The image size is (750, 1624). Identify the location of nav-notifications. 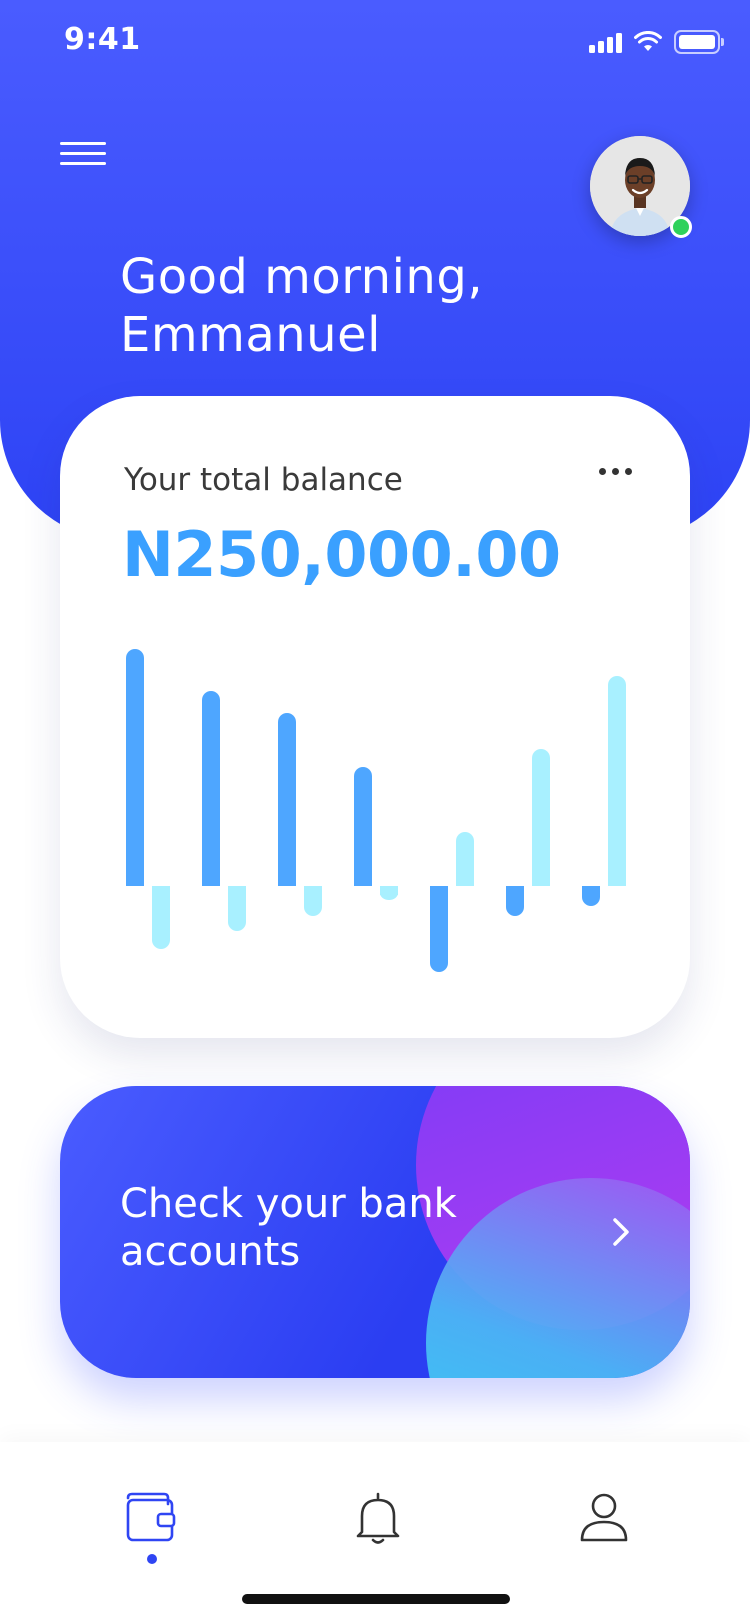
(378, 1518).